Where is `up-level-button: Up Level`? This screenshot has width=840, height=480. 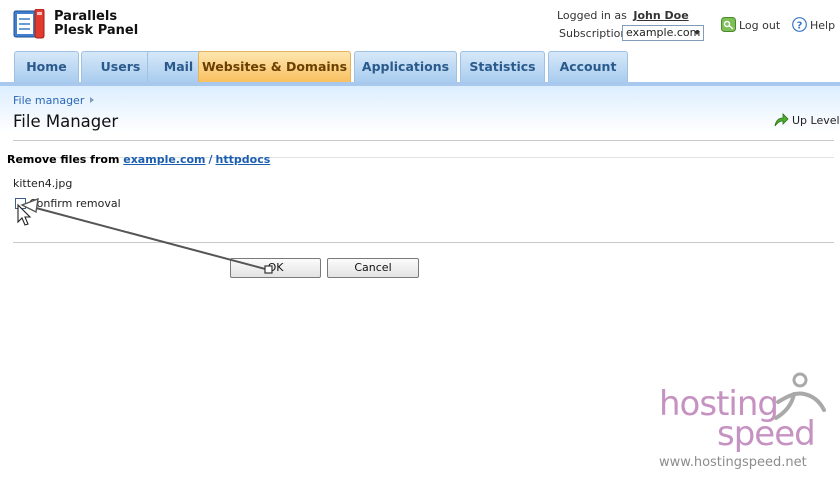
up-level-button: Up Level is located at coordinates (806, 120).